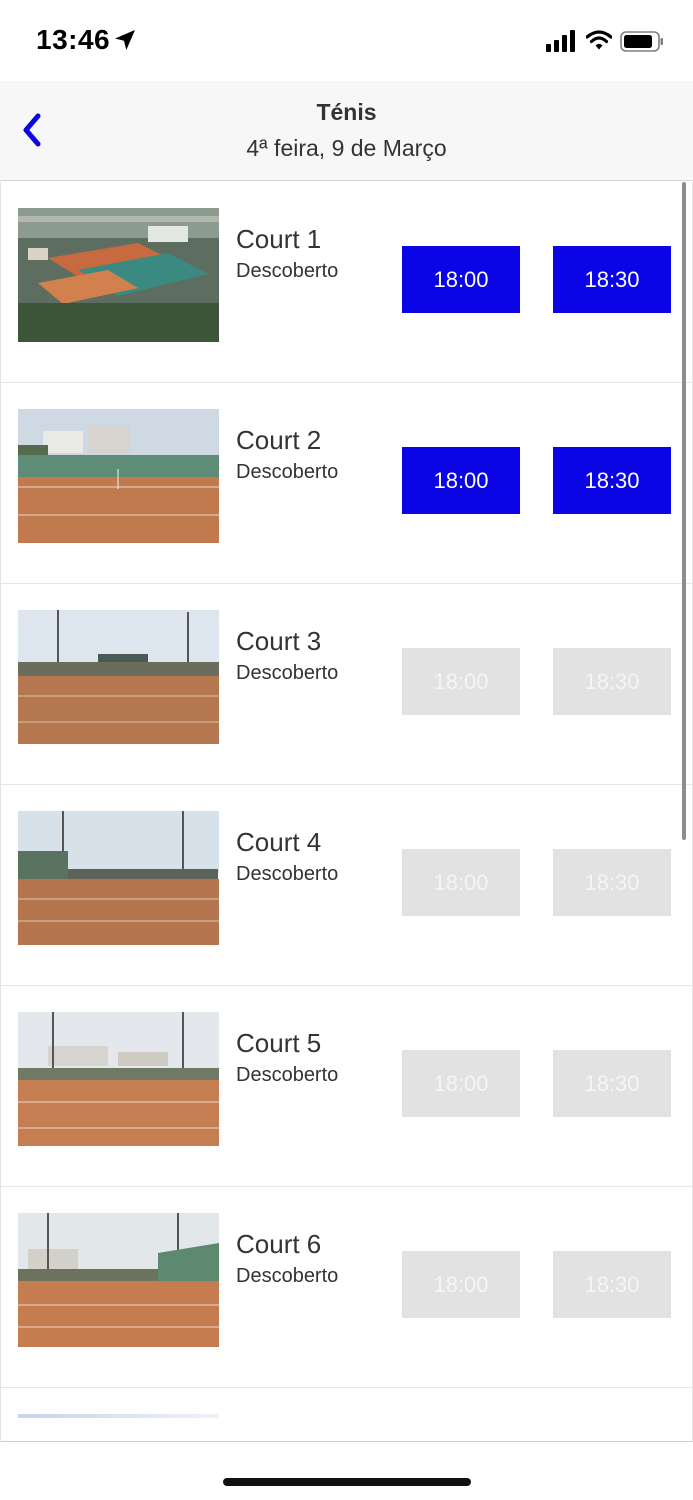 Image resolution: width=693 pixels, height=1500 pixels. I want to click on court-name: Court 1, so click(279, 239).